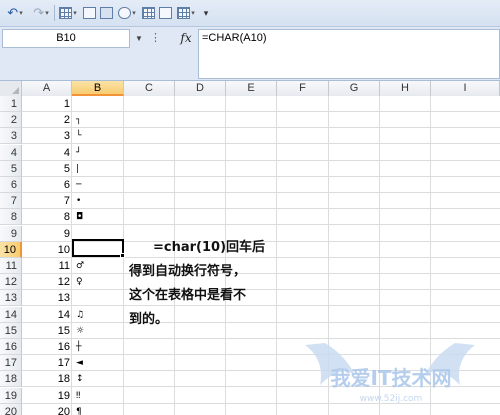 This screenshot has width=500, height=415. What do you see at coordinates (106, 13) in the screenshot?
I see `print-button` at bounding box center [106, 13].